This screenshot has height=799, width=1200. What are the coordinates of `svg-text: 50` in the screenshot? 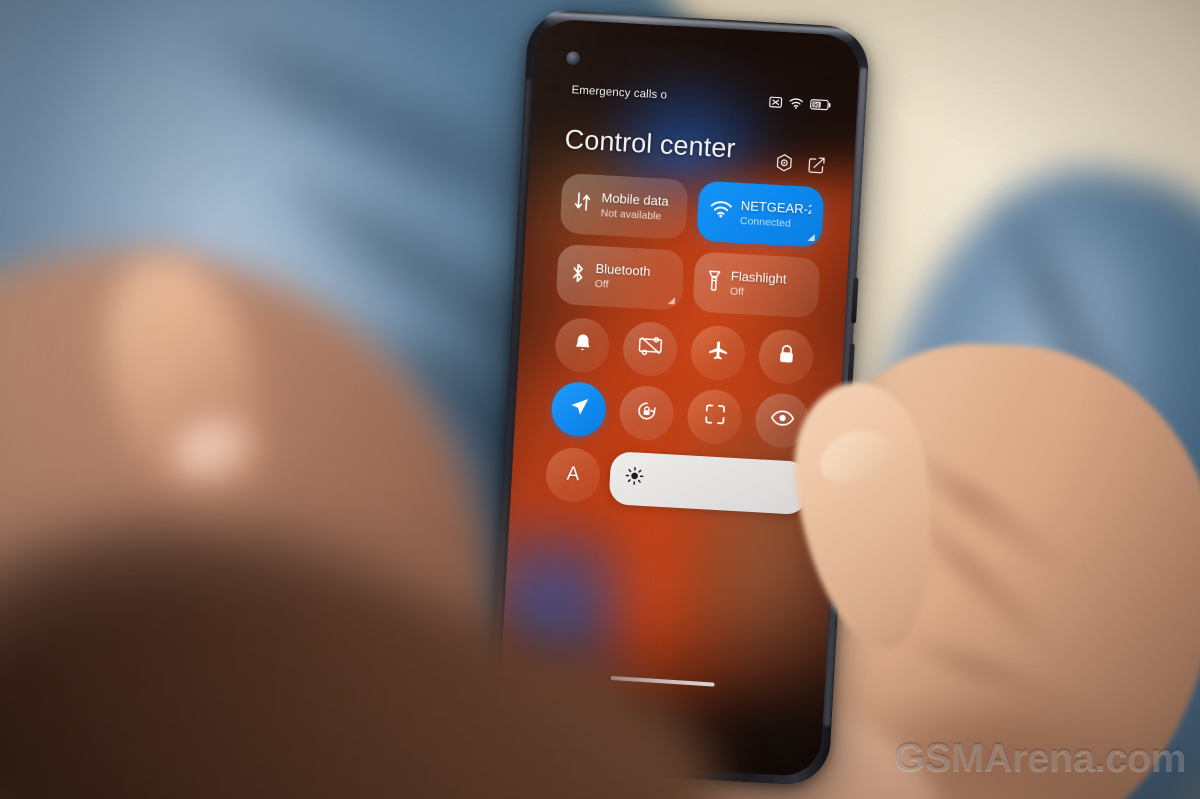 It's located at (816, 105).